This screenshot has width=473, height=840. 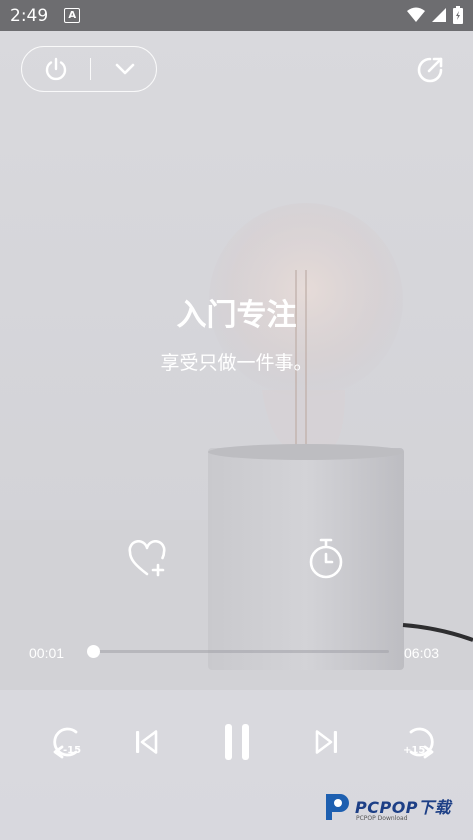 What do you see at coordinates (236, 363) in the screenshot?
I see `session-subtitle: 享受只做一件事。` at bounding box center [236, 363].